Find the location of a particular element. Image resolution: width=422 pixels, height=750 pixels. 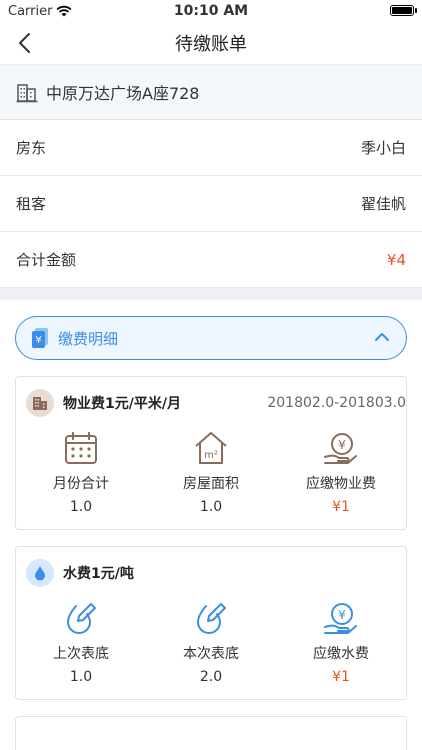

calendar-icon is located at coordinates (81, 447).